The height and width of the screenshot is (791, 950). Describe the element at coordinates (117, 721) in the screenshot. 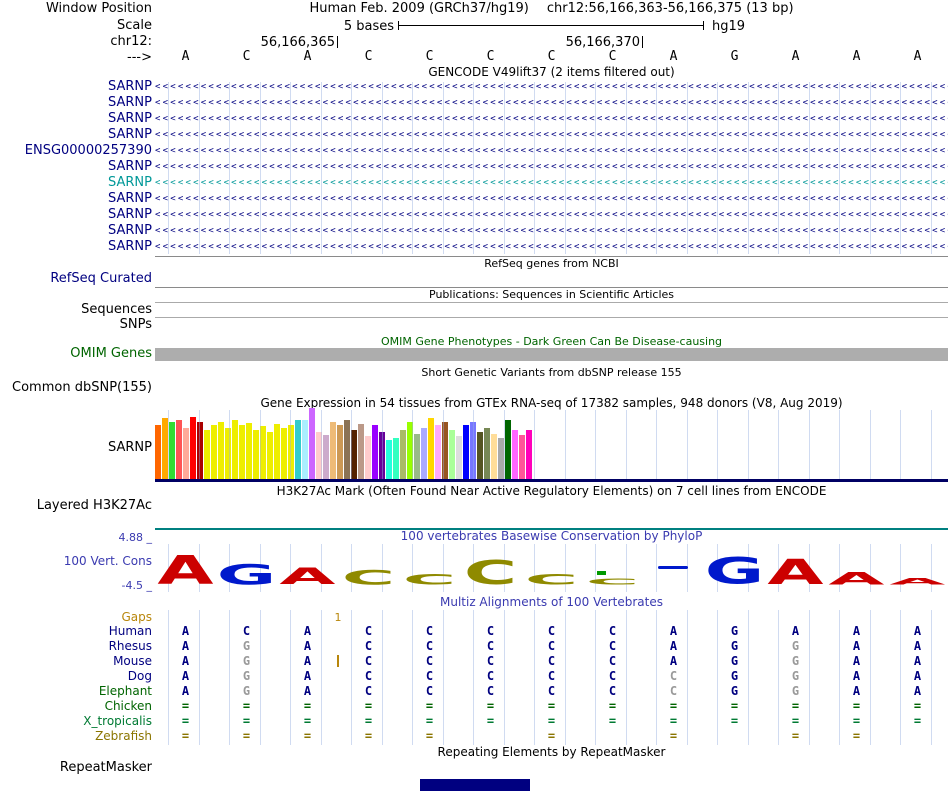

I see `species-label: X_tropicalis` at that location.